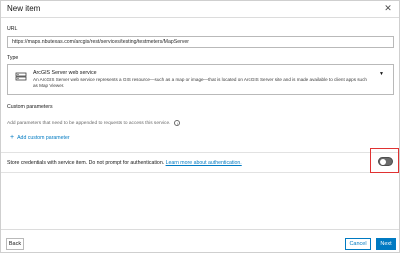 The width and height of the screenshot is (400, 253). Describe the element at coordinates (43, 138) in the screenshot. I see `add-custom-parameter-label: Add custom parameter` at that location.